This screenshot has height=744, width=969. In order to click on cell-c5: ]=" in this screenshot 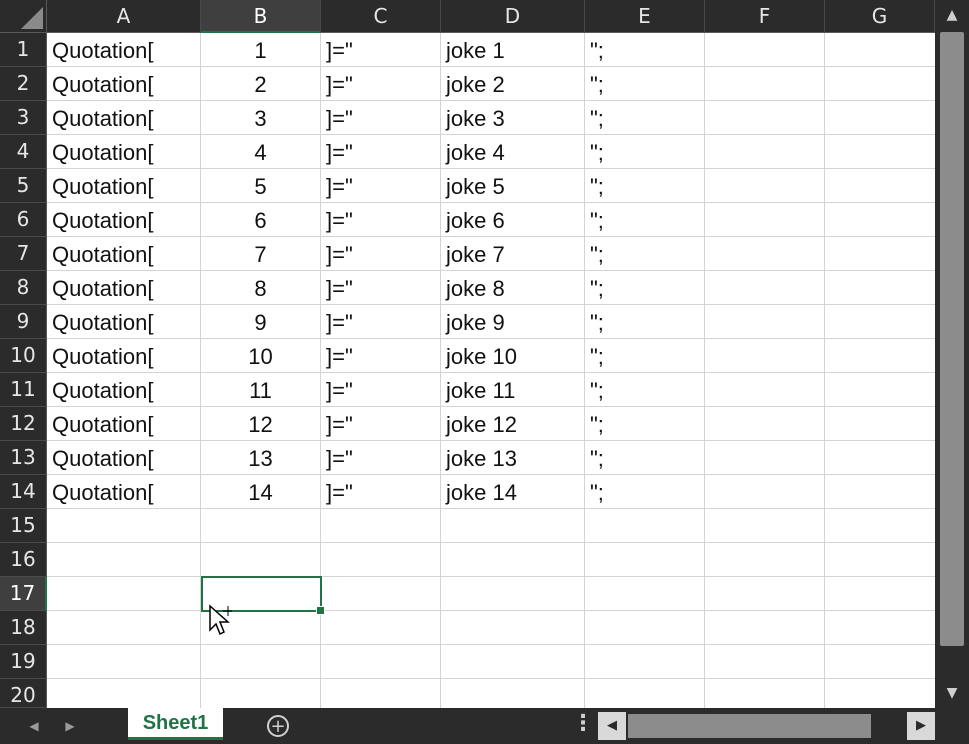, I will do `click(380, 186)`.